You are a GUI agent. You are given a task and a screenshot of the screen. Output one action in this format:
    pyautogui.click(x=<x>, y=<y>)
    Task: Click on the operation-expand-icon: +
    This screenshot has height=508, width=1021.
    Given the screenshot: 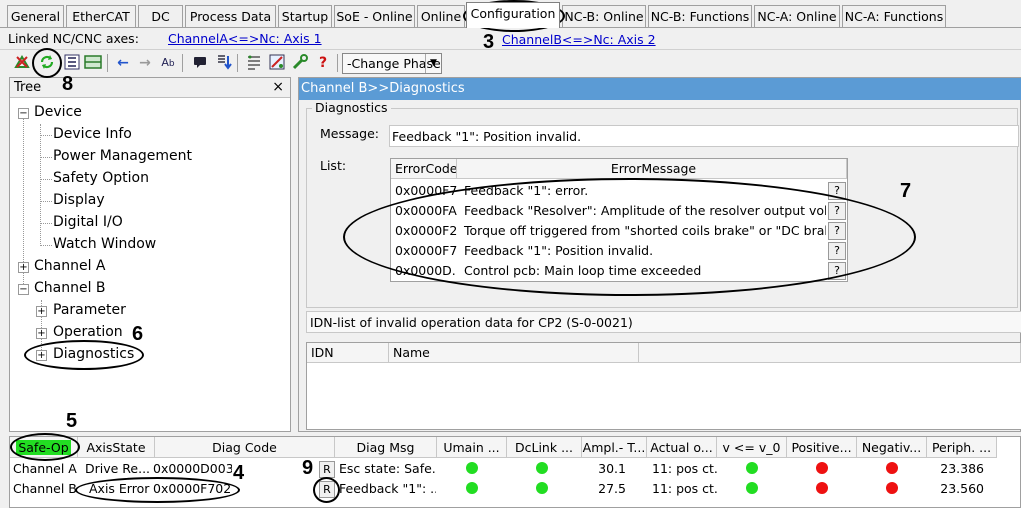 What is the action you would take?
    pyautogui.click(x=41, y=333)
    